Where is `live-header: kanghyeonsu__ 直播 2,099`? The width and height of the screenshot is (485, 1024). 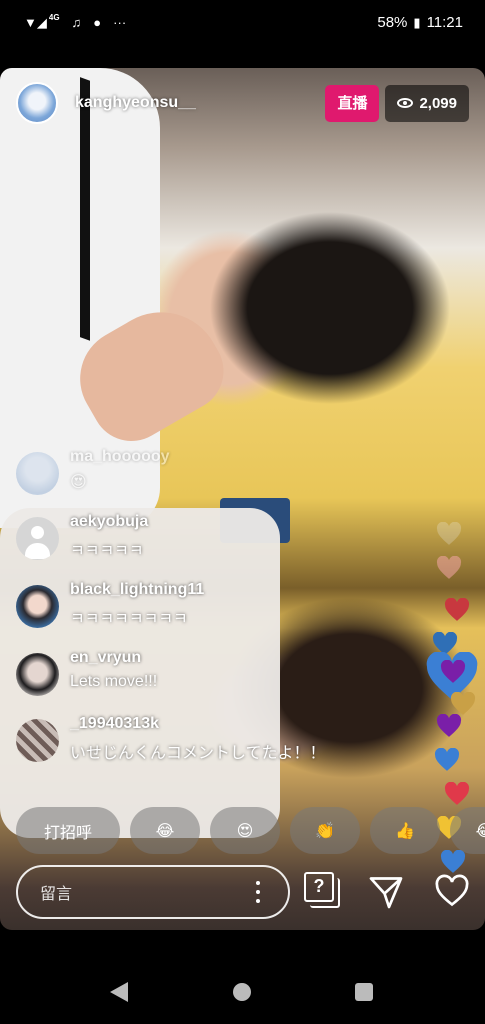
live-header: kanghyeonsu__ 直播 2,099 is located at coordinates (242, 103).